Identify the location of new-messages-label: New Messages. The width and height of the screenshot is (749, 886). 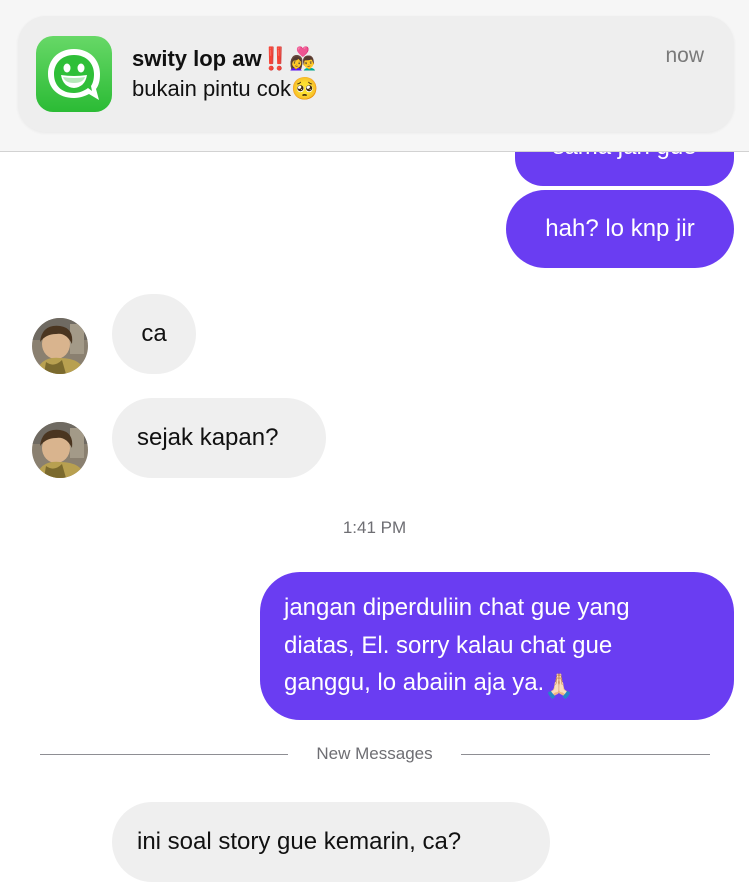
(374, 753).